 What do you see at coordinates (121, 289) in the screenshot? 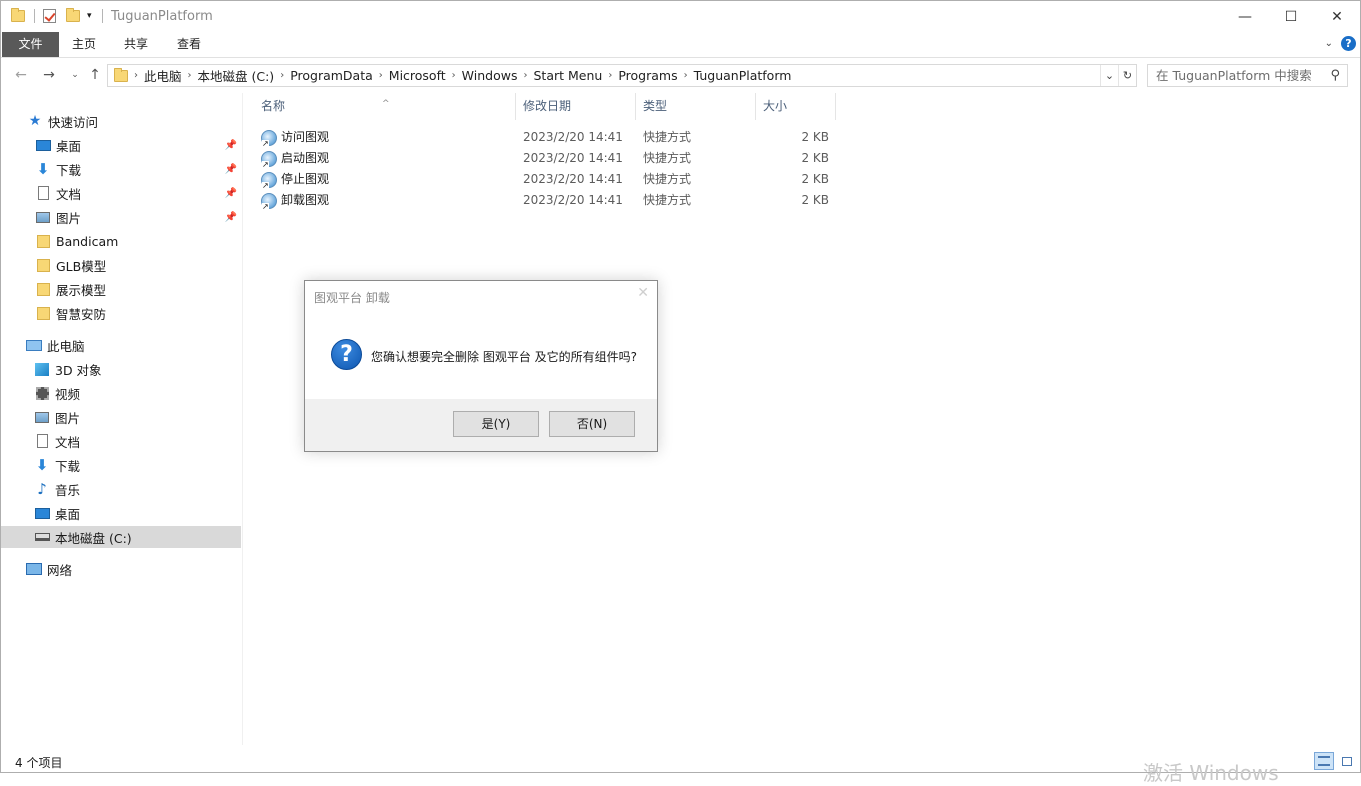
I see `sidebar-item-display-models: 展示模型` at bounding box center [121, 289].